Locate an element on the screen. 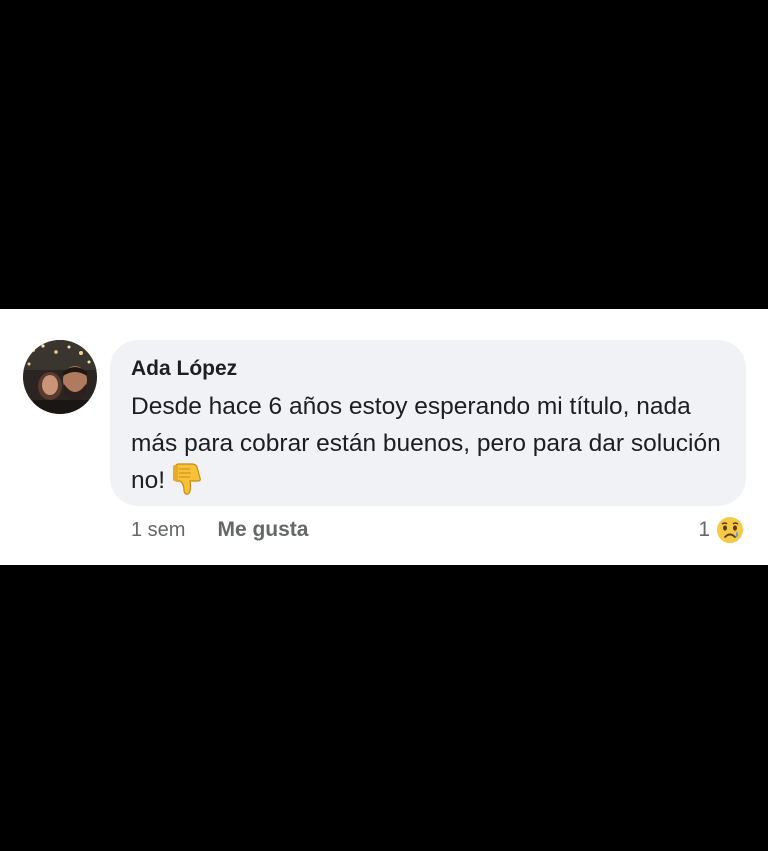 The image size is (768, 851). comment-author-name: Ada López is located at coordinates (427, 369).